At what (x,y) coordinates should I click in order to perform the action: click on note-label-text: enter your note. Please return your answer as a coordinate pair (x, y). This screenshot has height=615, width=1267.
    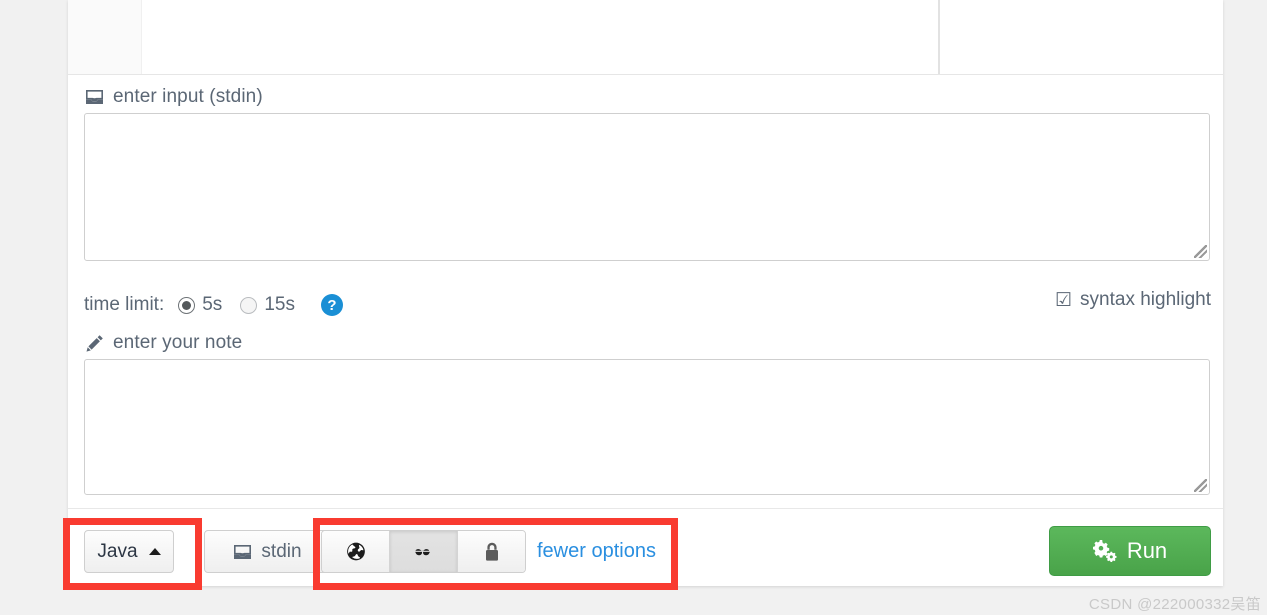
    Looking at the image, I should click on (178, 342).